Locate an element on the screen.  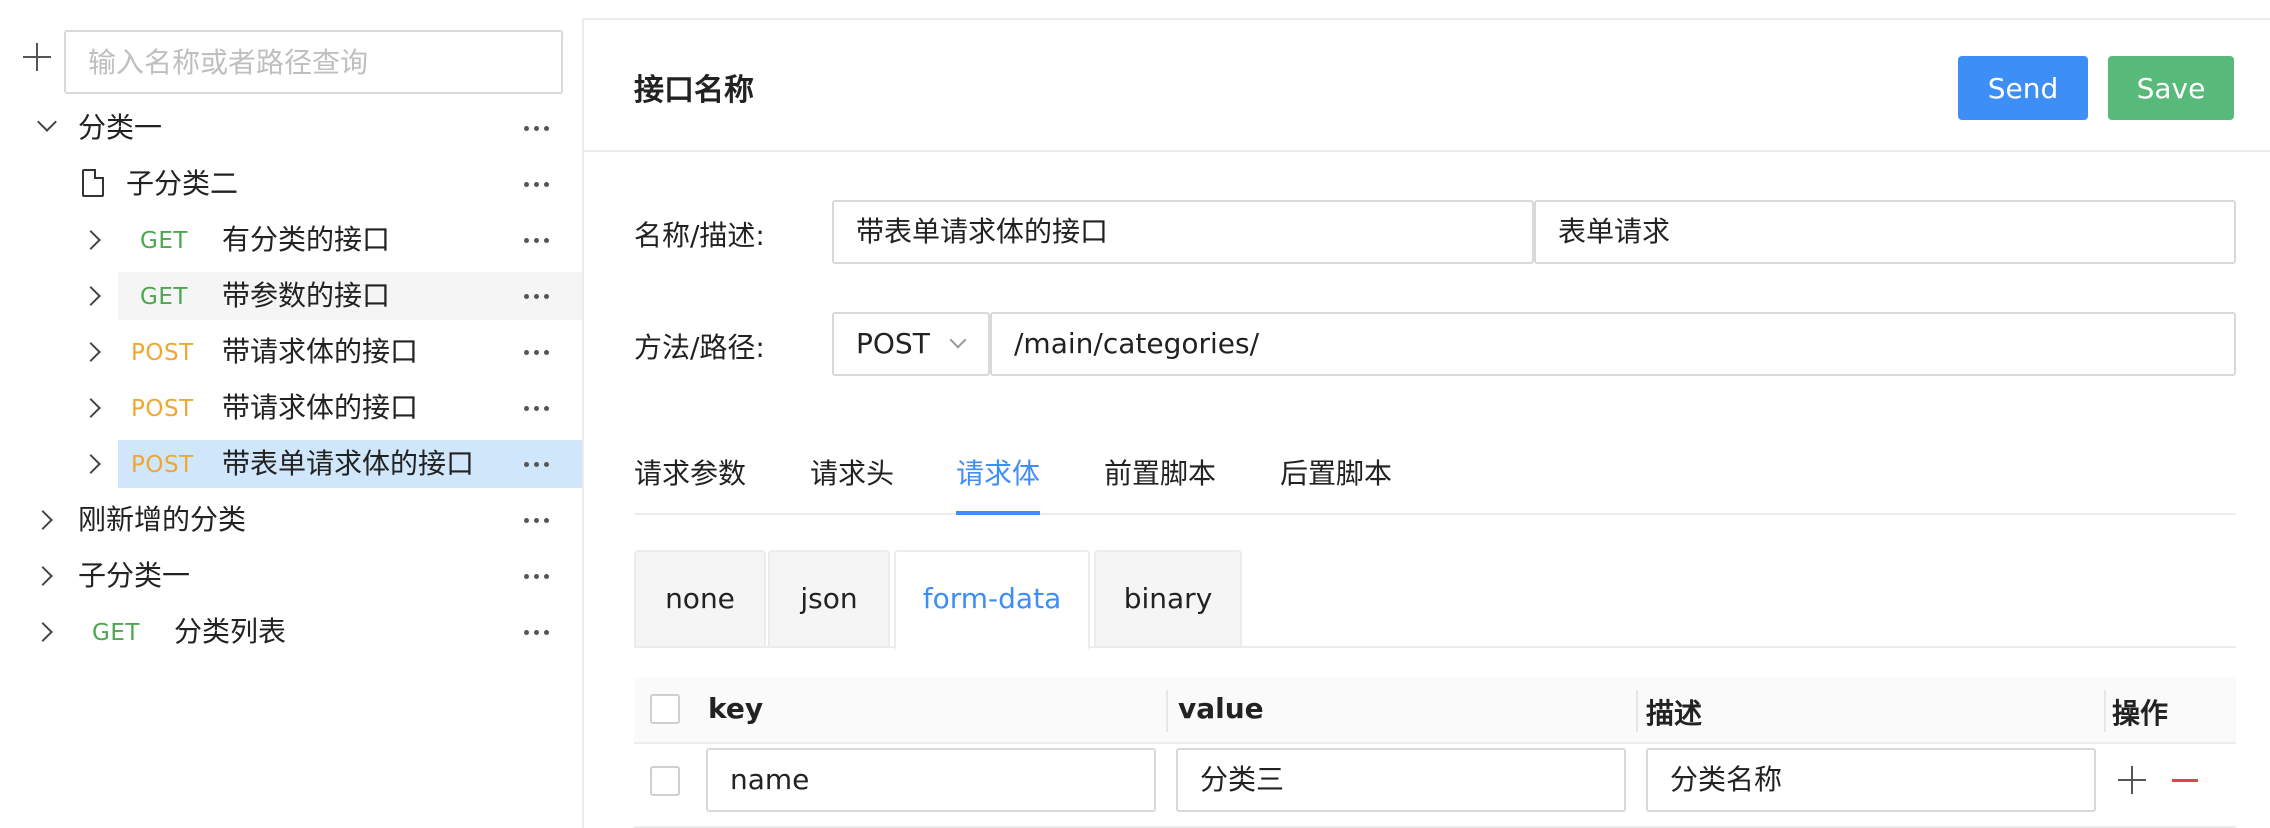
column-header-actions: 操作 is located at coordinates (2140, 713).